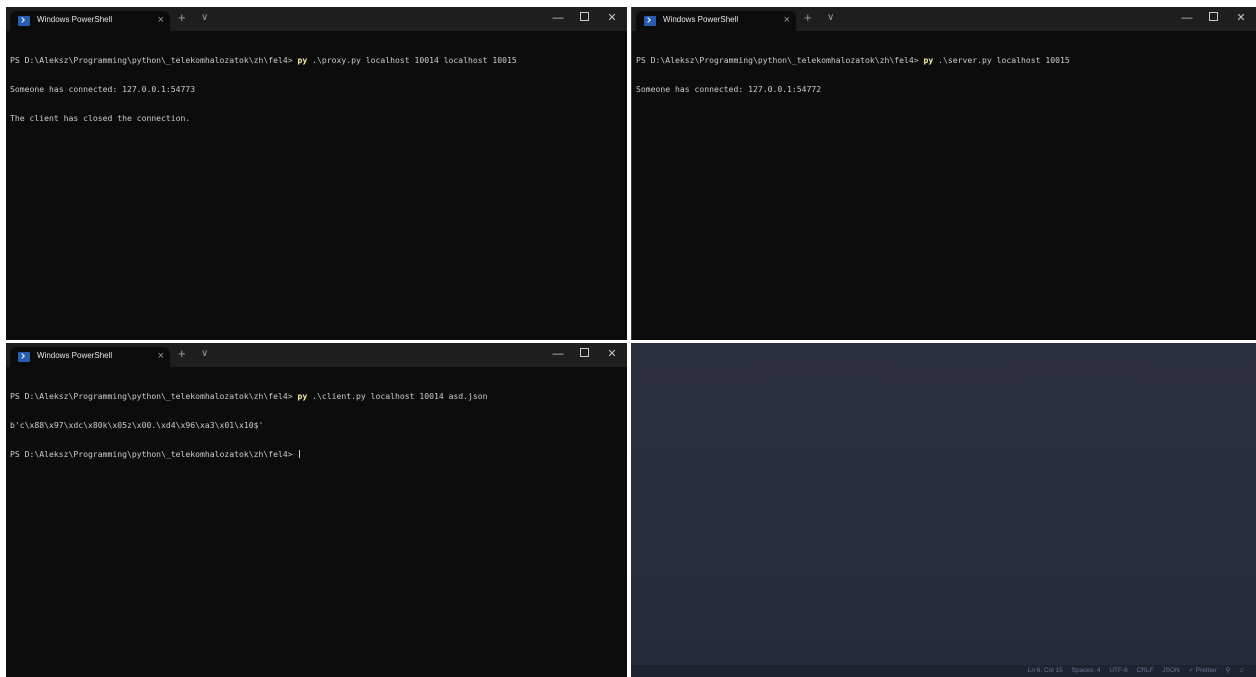 The height and width of the screenshot is (677, 1256). I want to click on command-args: .\server.py localhost 10015, so click(1001, 60).